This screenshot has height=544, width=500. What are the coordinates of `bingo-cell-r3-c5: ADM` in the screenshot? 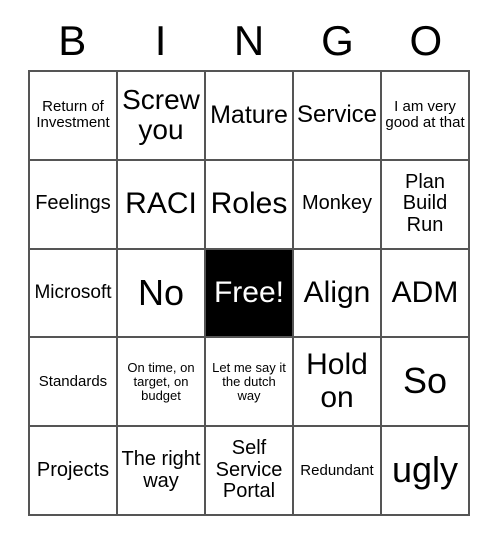 It's located at (426, 294).